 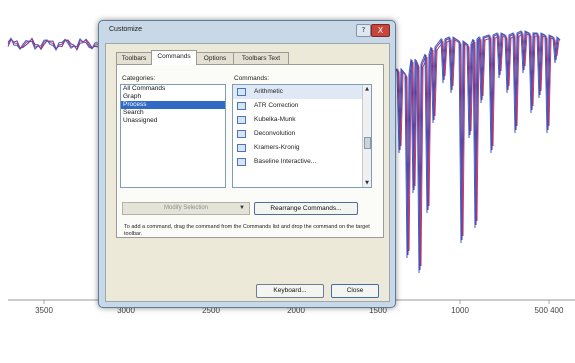 What do you see at coordinates (363, 30) in the screenshot?
I see `help-button: ?` at bounding box center [363, 30].